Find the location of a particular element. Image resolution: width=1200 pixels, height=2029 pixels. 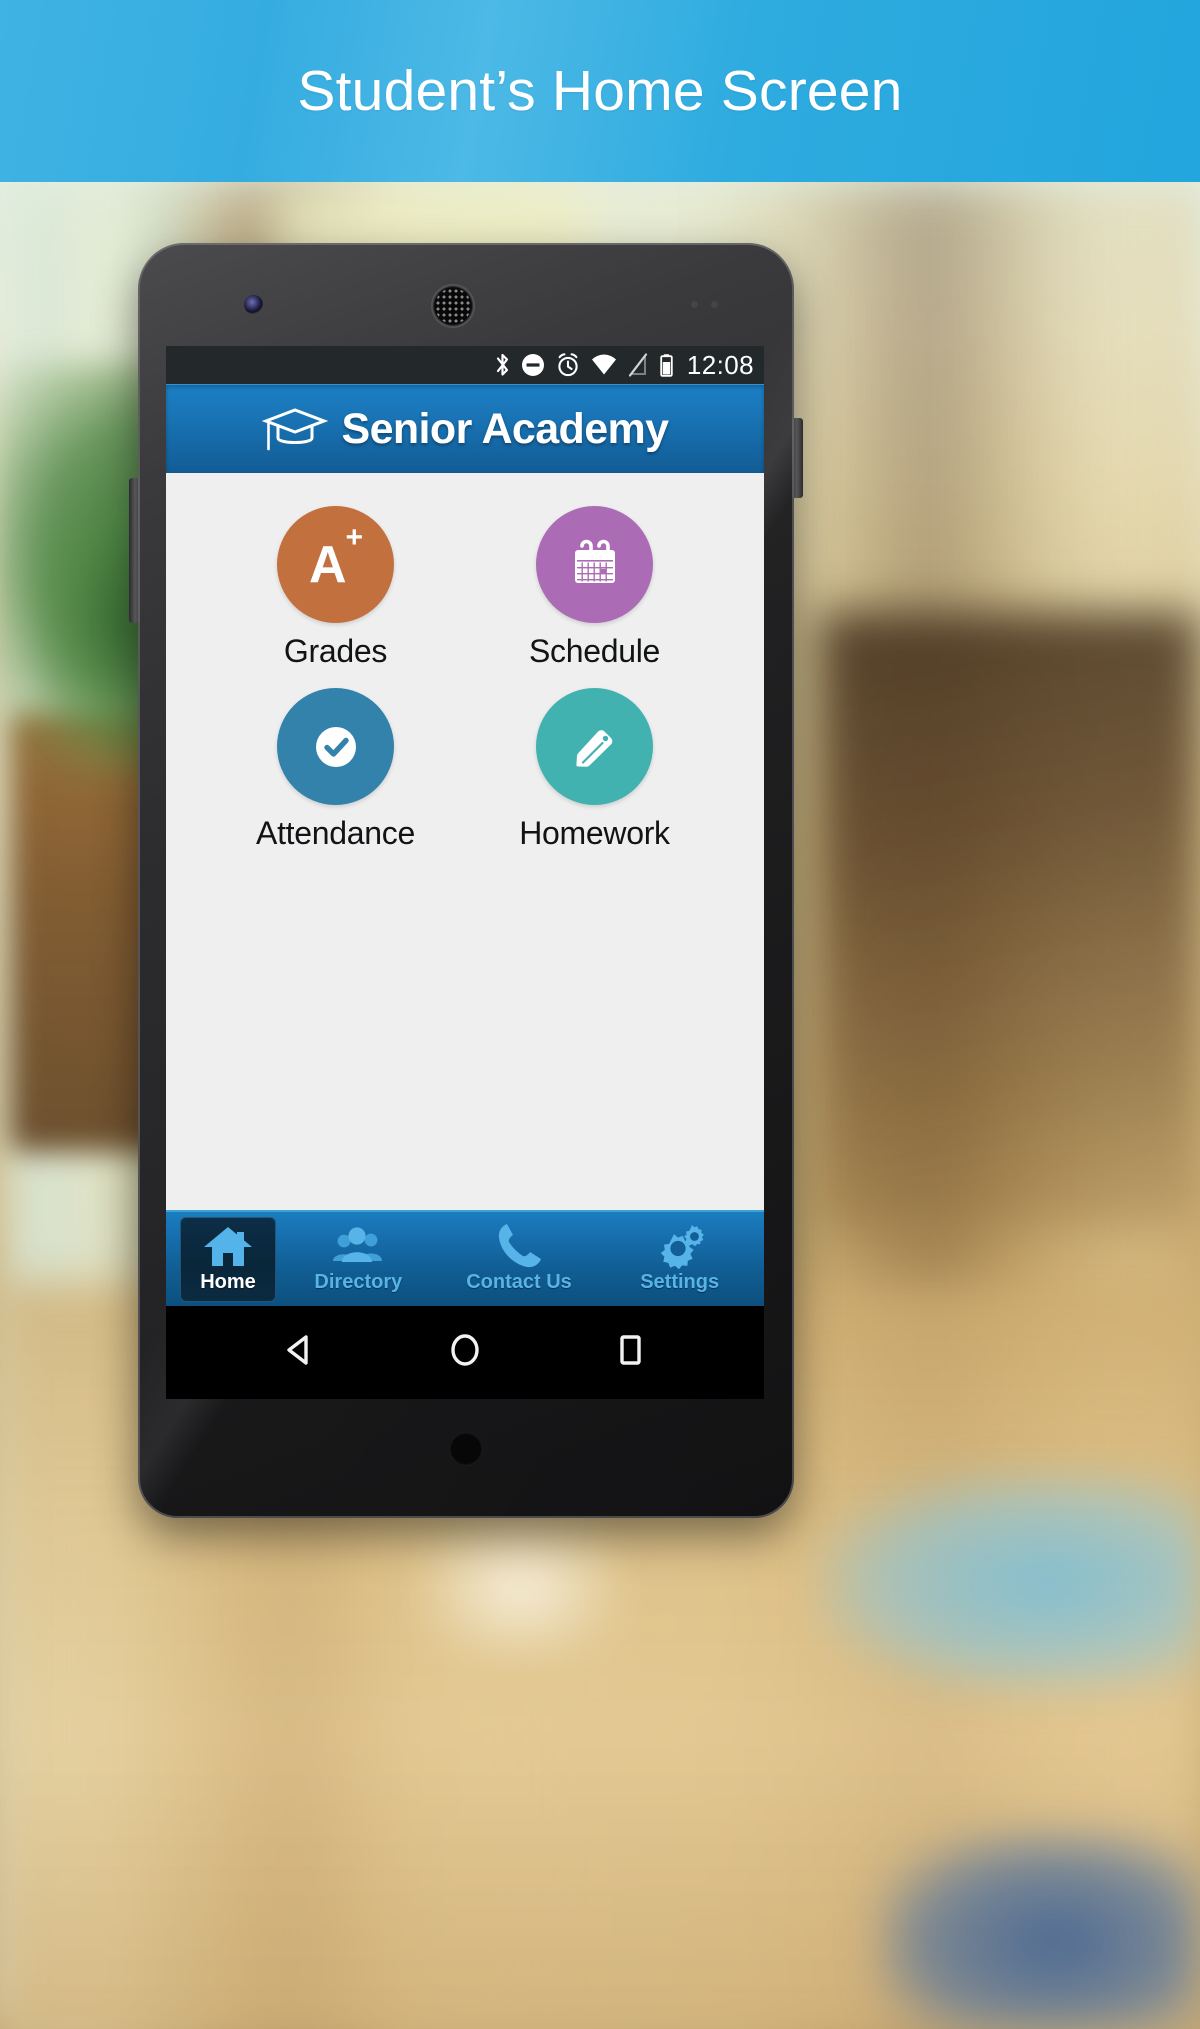

tile-attendance: Attendance is located at coordinates (335, 770).